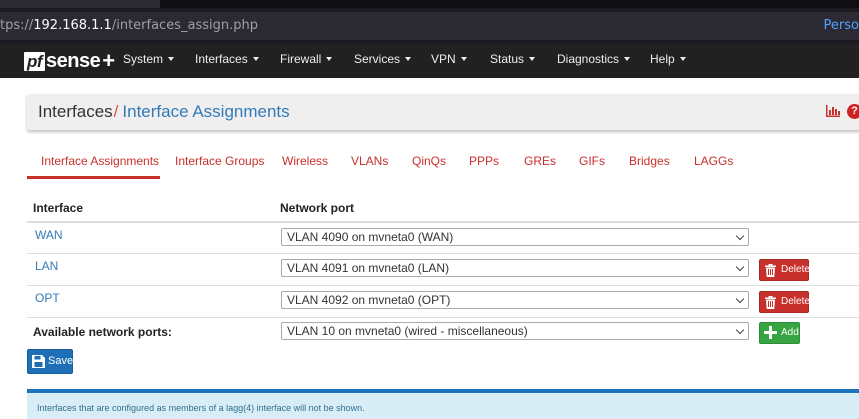  I want to click on nav-label: Firewall, so click(301, 59).